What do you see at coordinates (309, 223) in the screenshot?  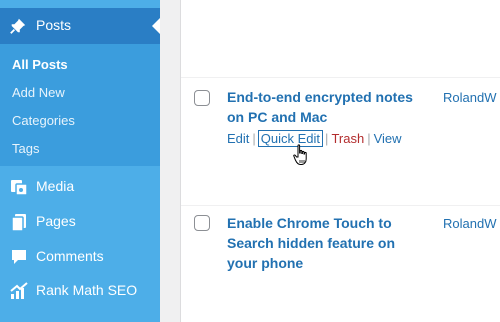 I see `post-title-line: Enable Chrome Touch to` at bounding box center [309, 223].